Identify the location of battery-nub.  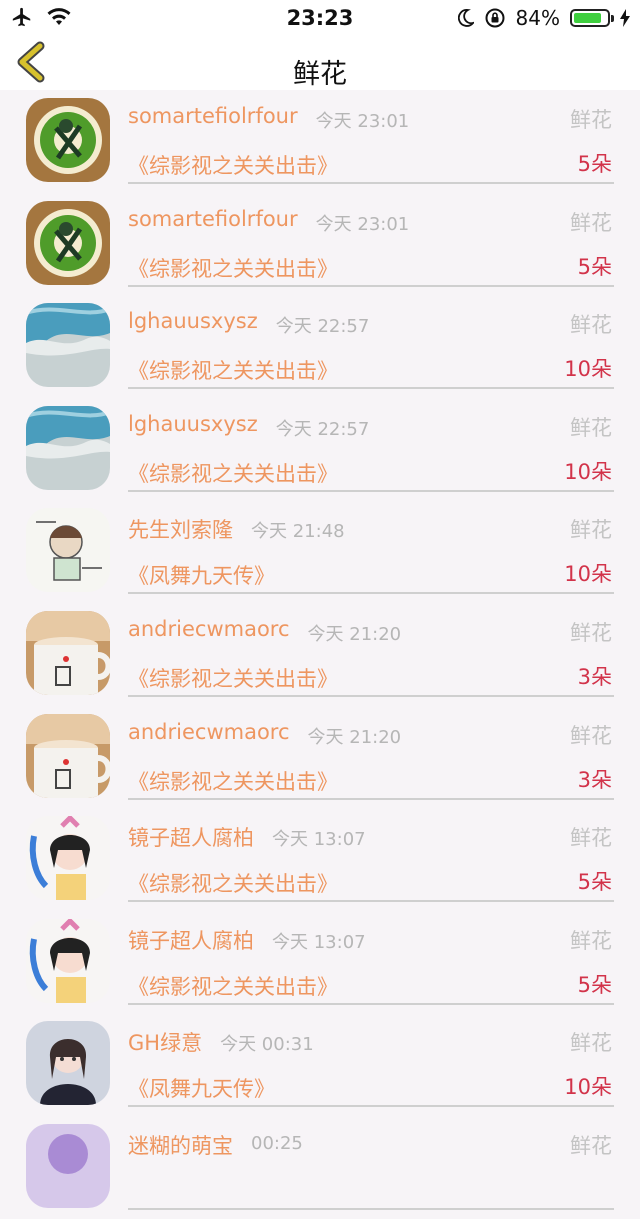
(612, 18).